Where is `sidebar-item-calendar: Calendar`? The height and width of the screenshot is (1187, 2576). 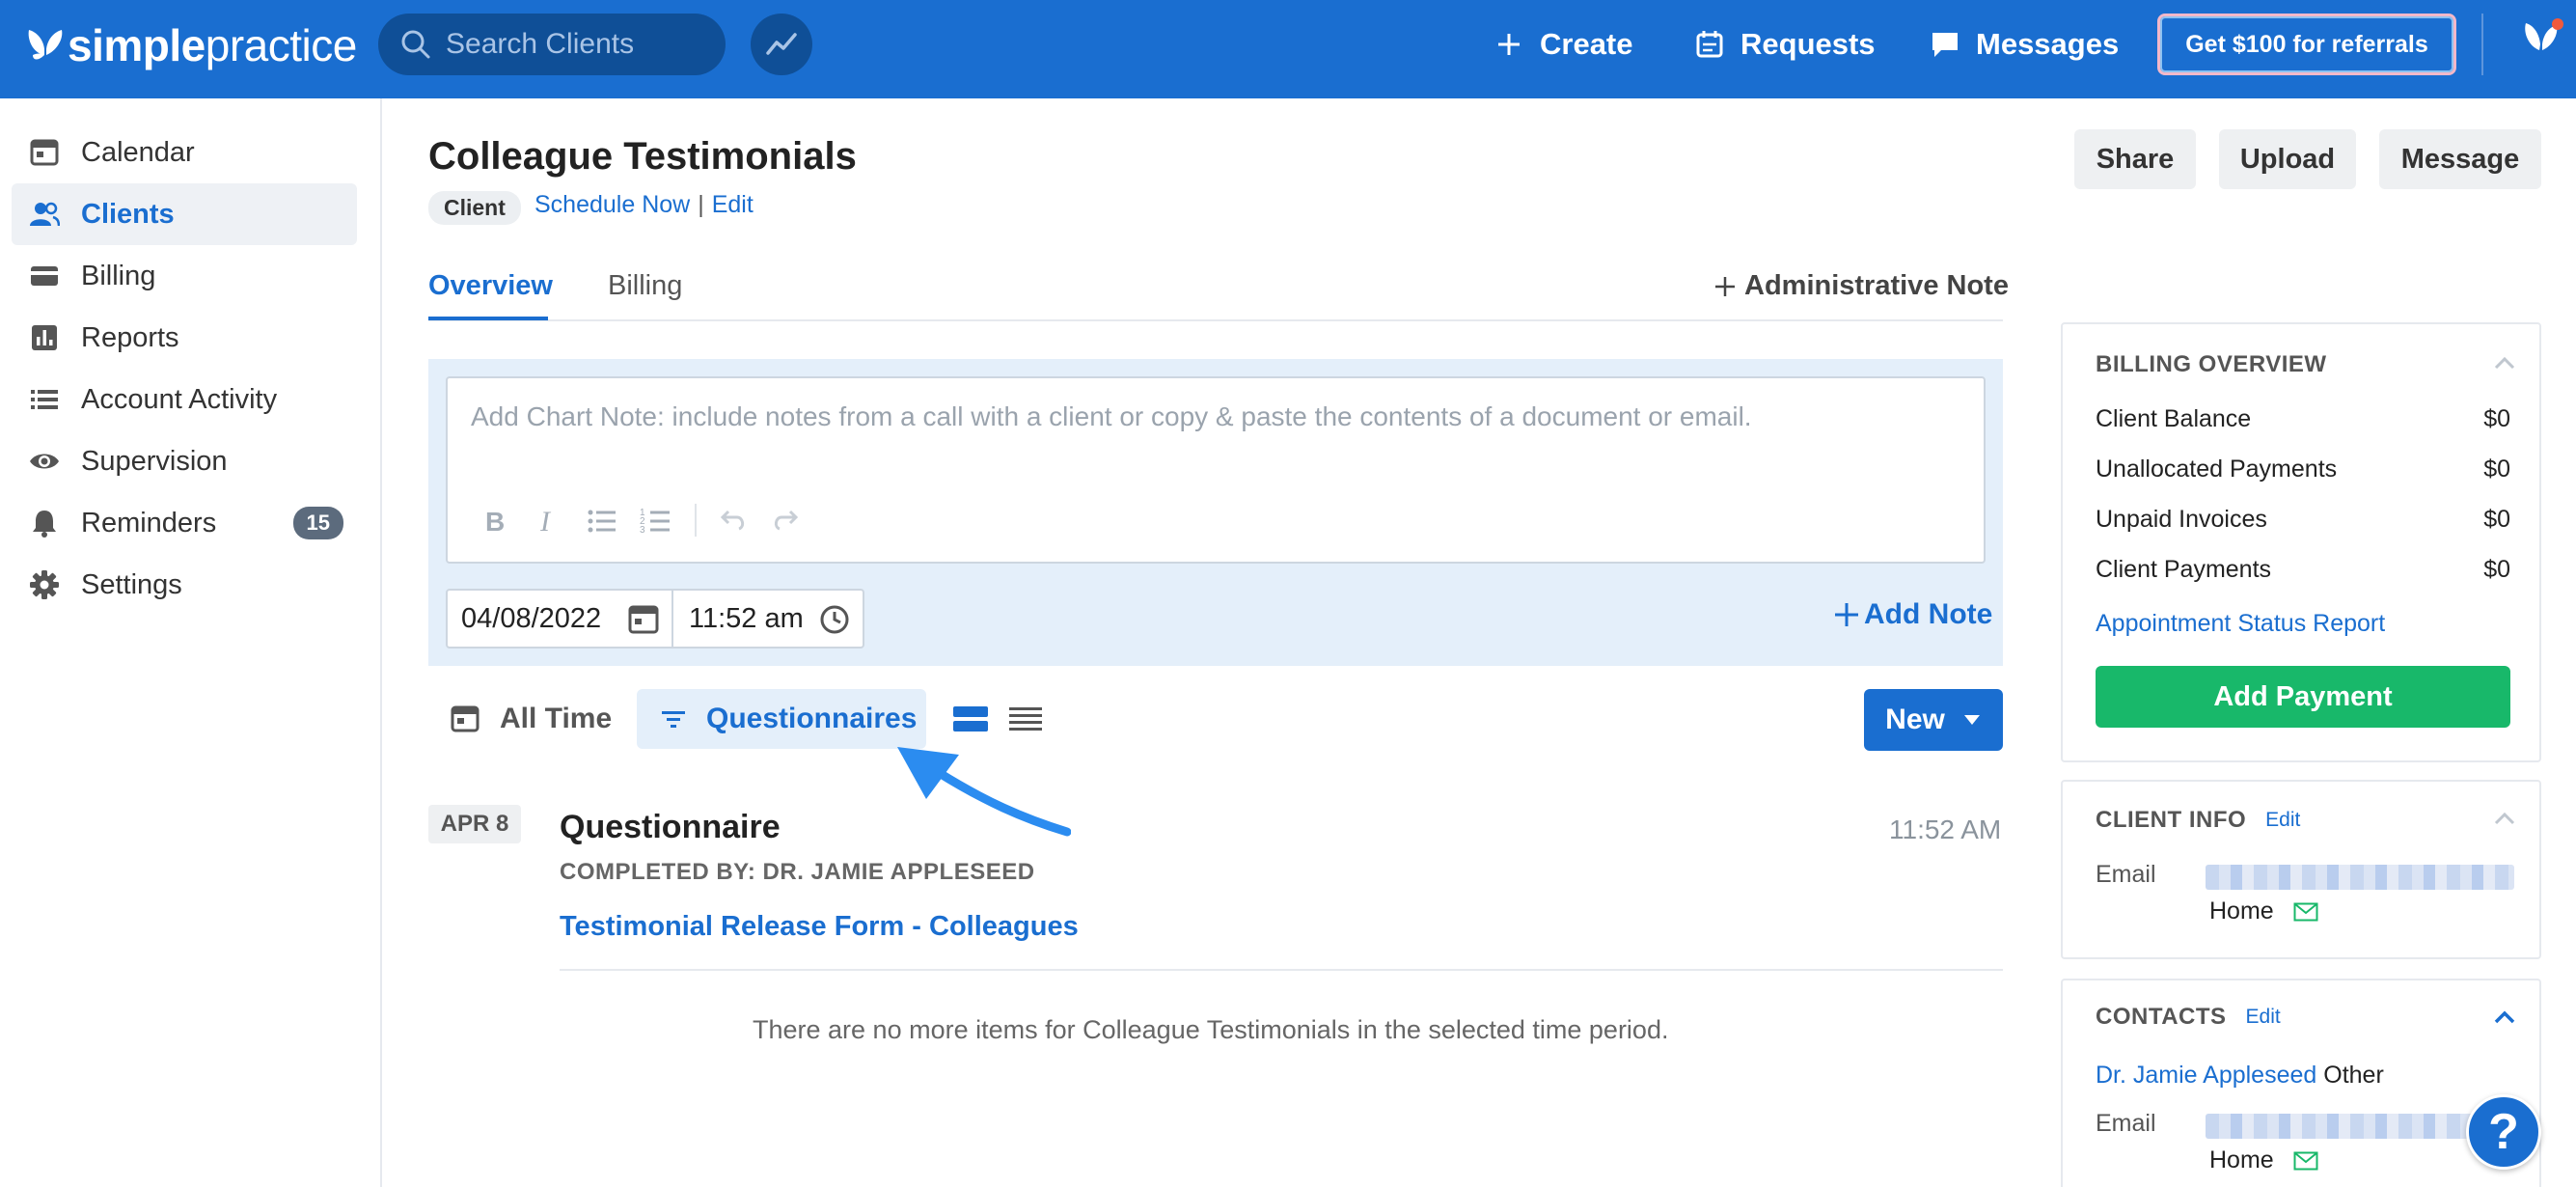
sidebar-item-calendar: Calendar is located at coordinates (185, 152).